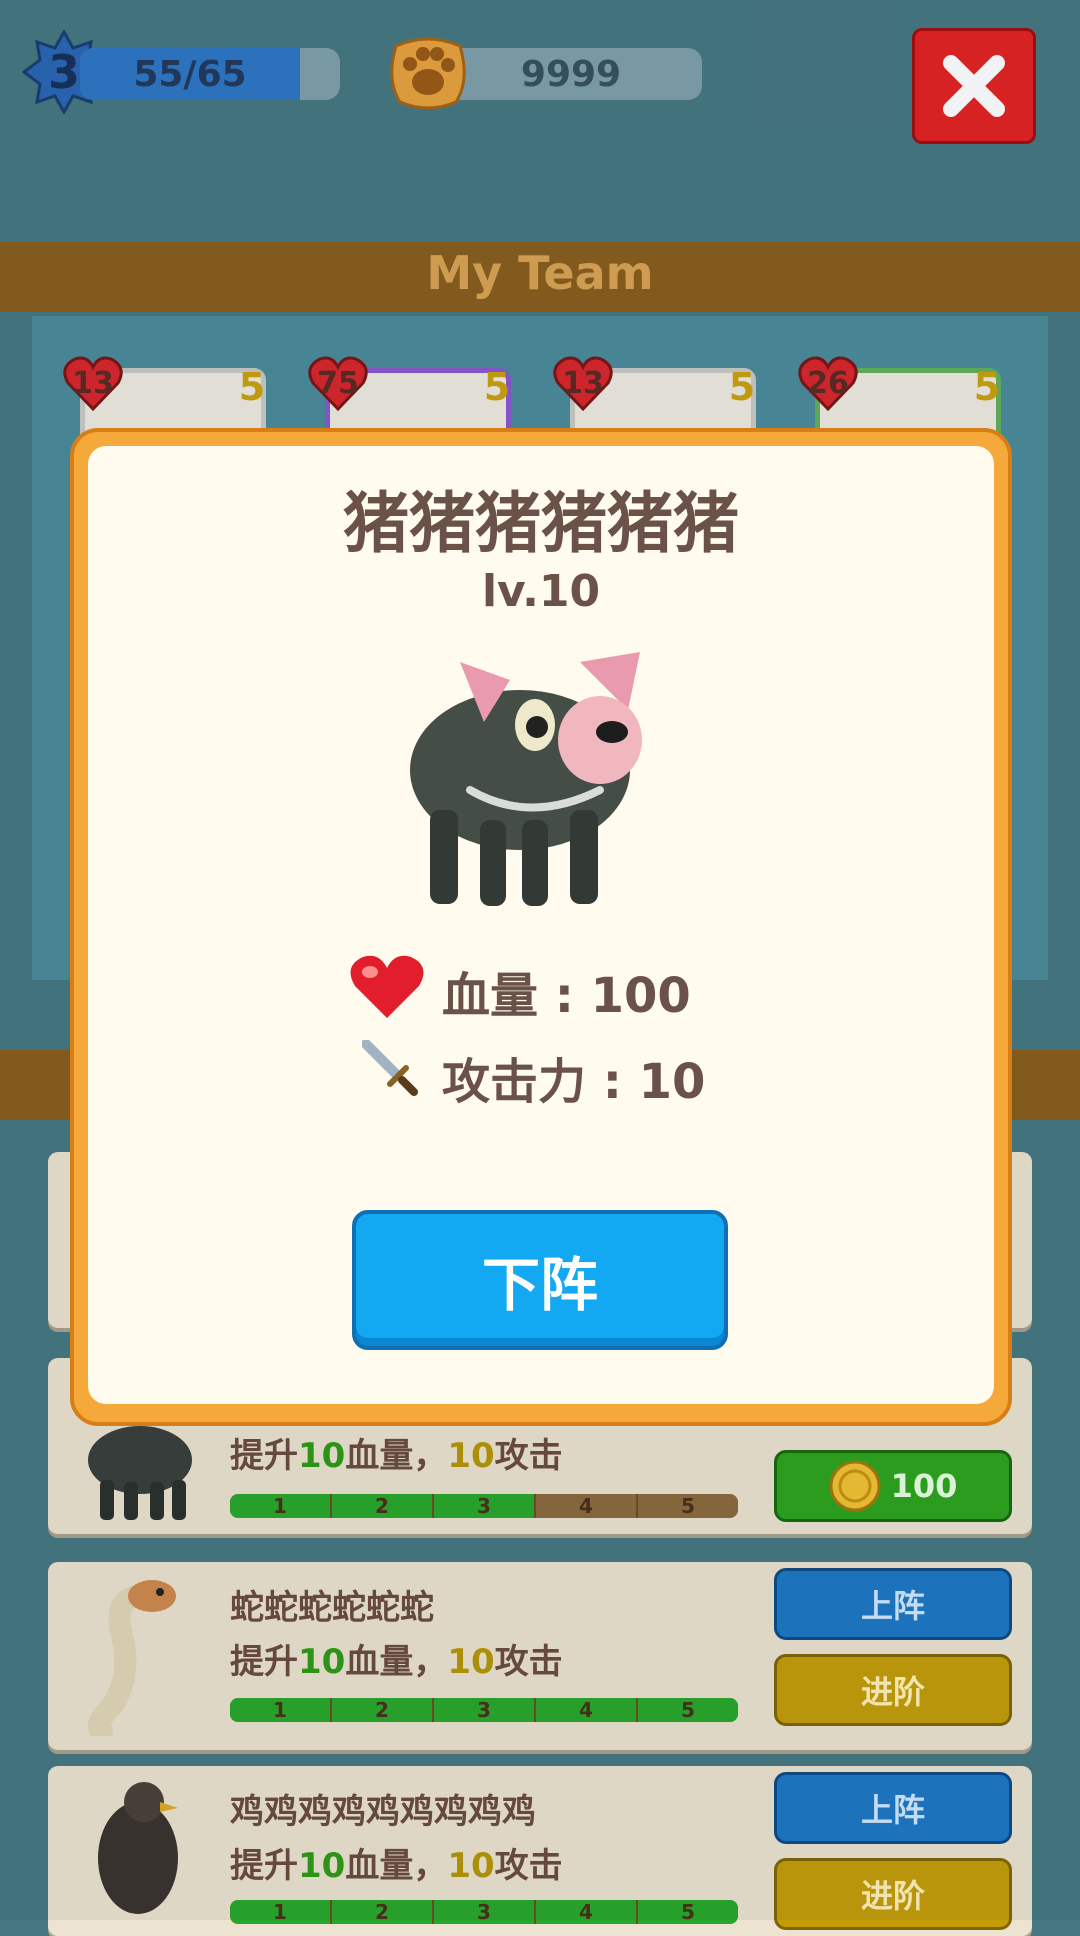 The image size is (1080, 1936). Describe the element at coordinates (541, 591) in the screenshot. I see `pet-level: lv.10` at that location.